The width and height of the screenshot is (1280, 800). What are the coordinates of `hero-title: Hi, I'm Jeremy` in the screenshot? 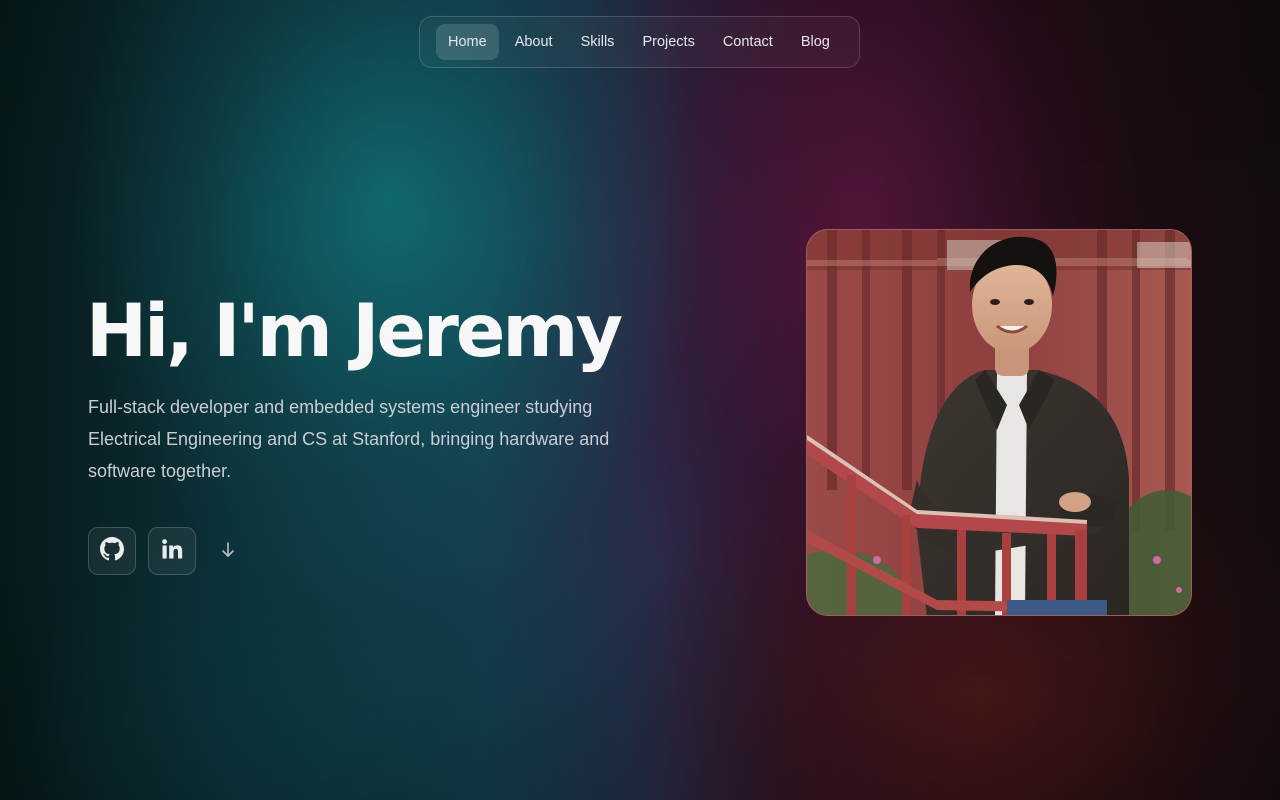 It's located at (354, 331).